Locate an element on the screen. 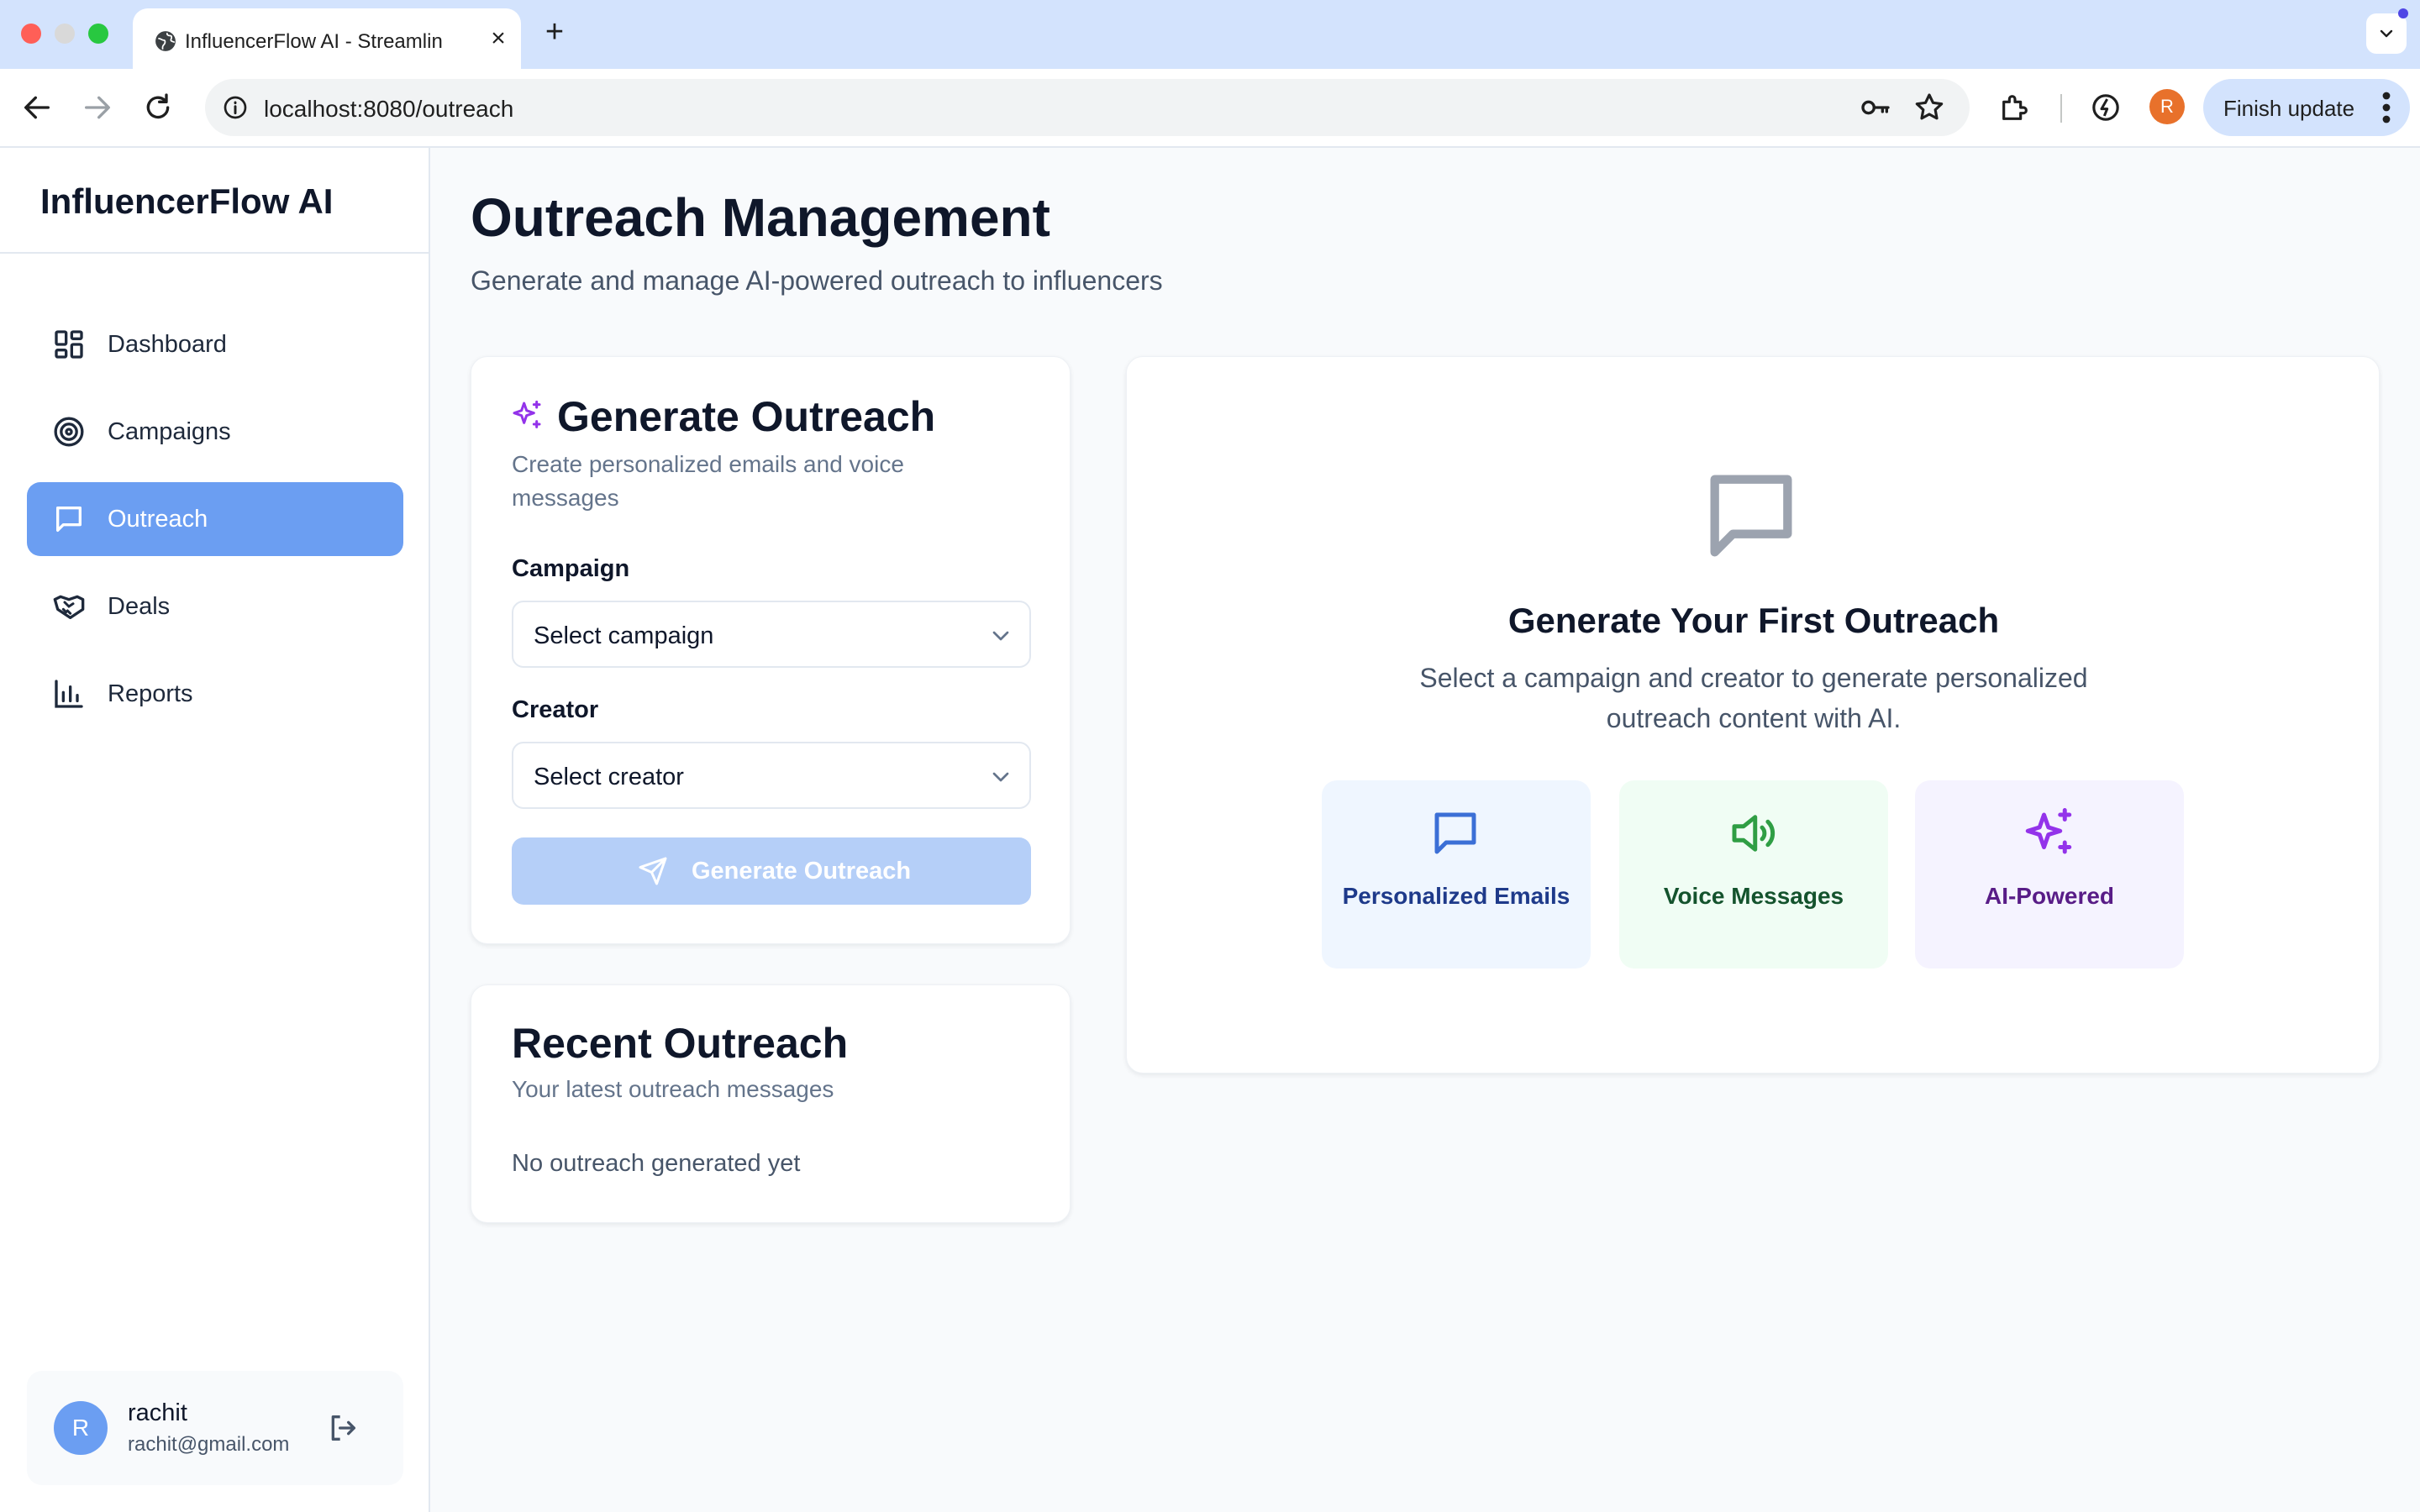 The image size is (2420, 1512). target-icon is located at coordinates (69, 432).